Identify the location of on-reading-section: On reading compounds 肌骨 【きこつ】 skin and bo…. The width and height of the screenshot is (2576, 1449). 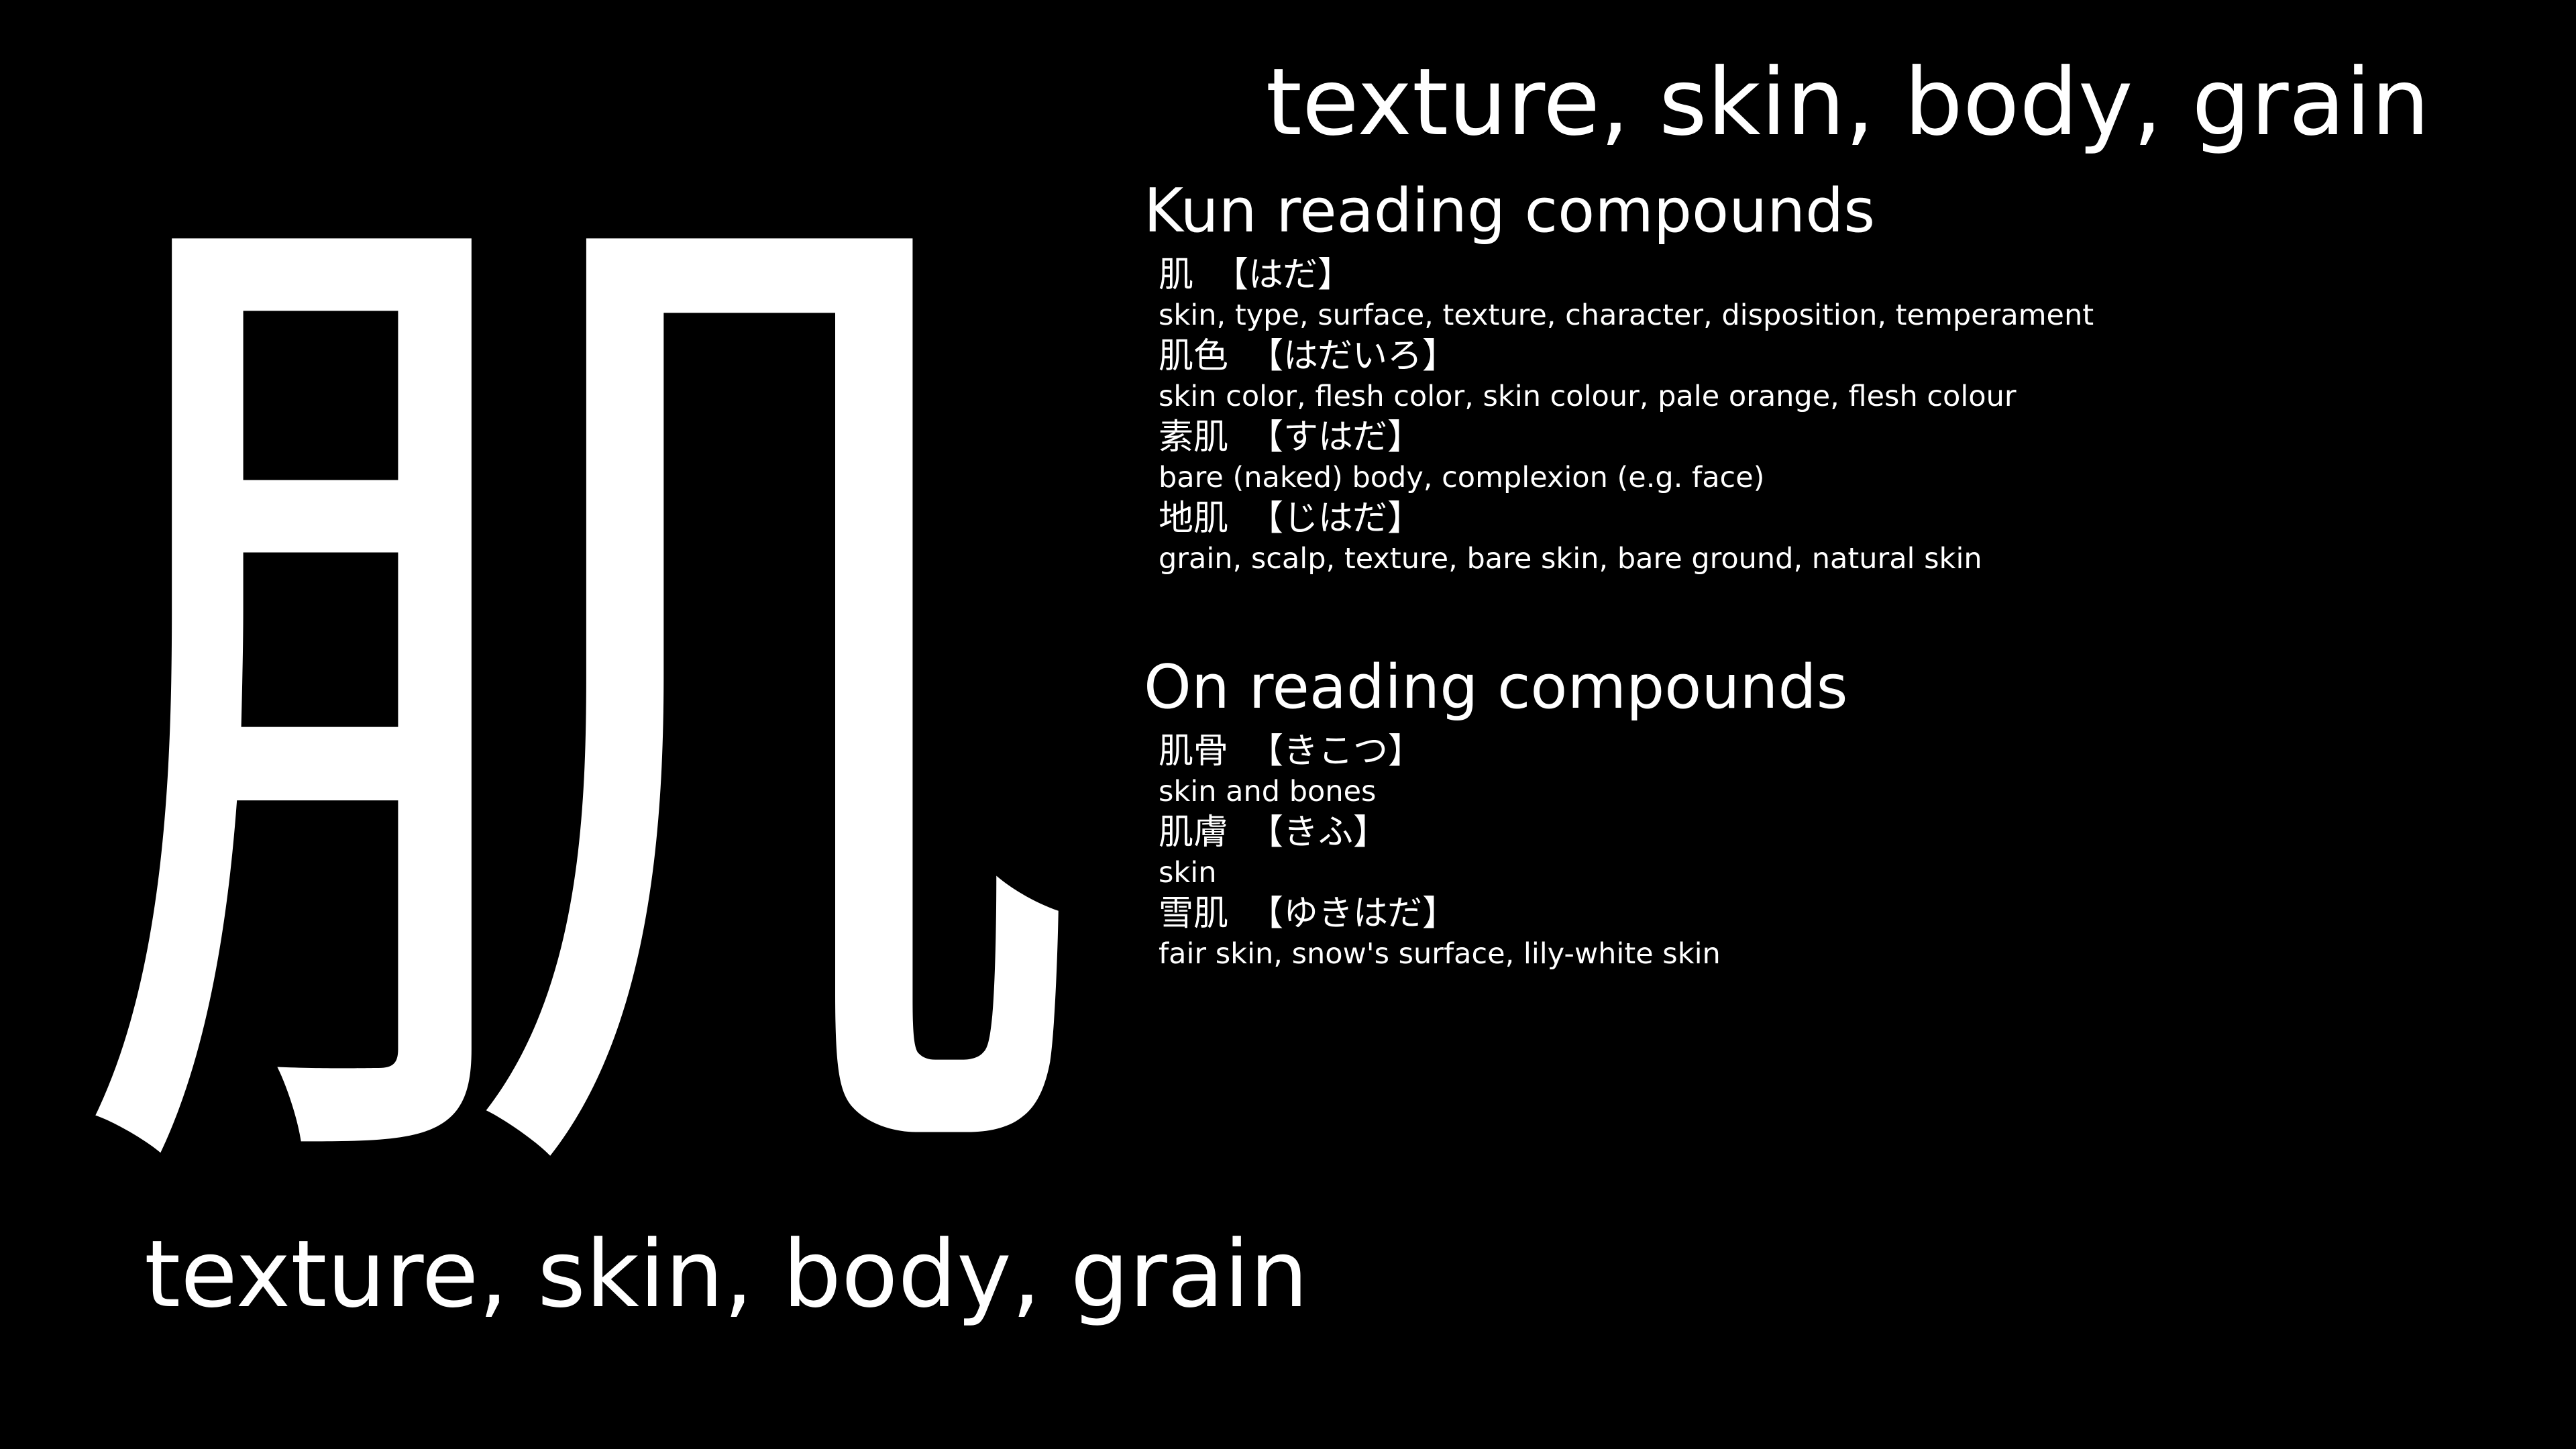
(1831, 809).